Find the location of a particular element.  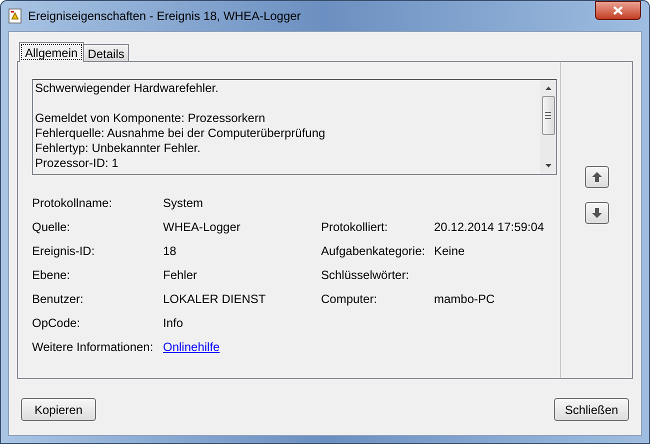

arrow-down-icon is located at coordinates (596, 213).